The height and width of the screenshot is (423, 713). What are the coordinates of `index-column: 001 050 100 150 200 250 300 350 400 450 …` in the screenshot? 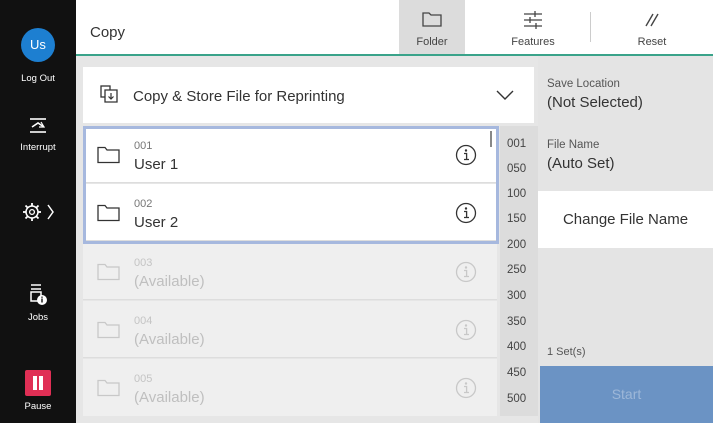 It's located at (519, 271).